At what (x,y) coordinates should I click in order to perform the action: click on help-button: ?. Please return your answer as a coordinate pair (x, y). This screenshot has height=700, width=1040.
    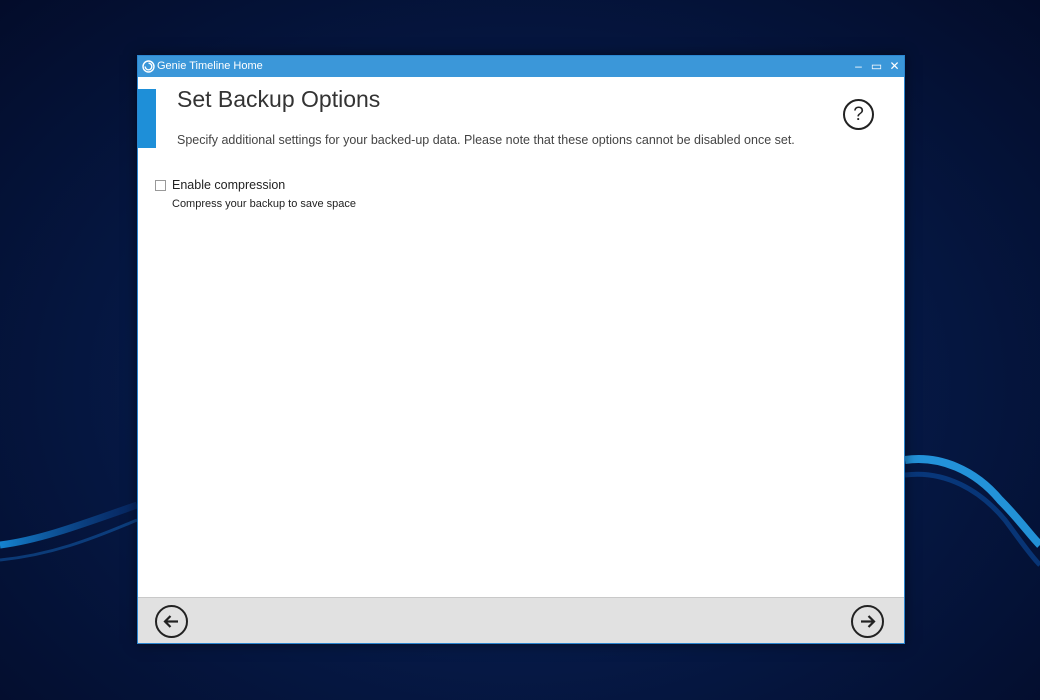
    Looking at the image, I should click on (858, 114).